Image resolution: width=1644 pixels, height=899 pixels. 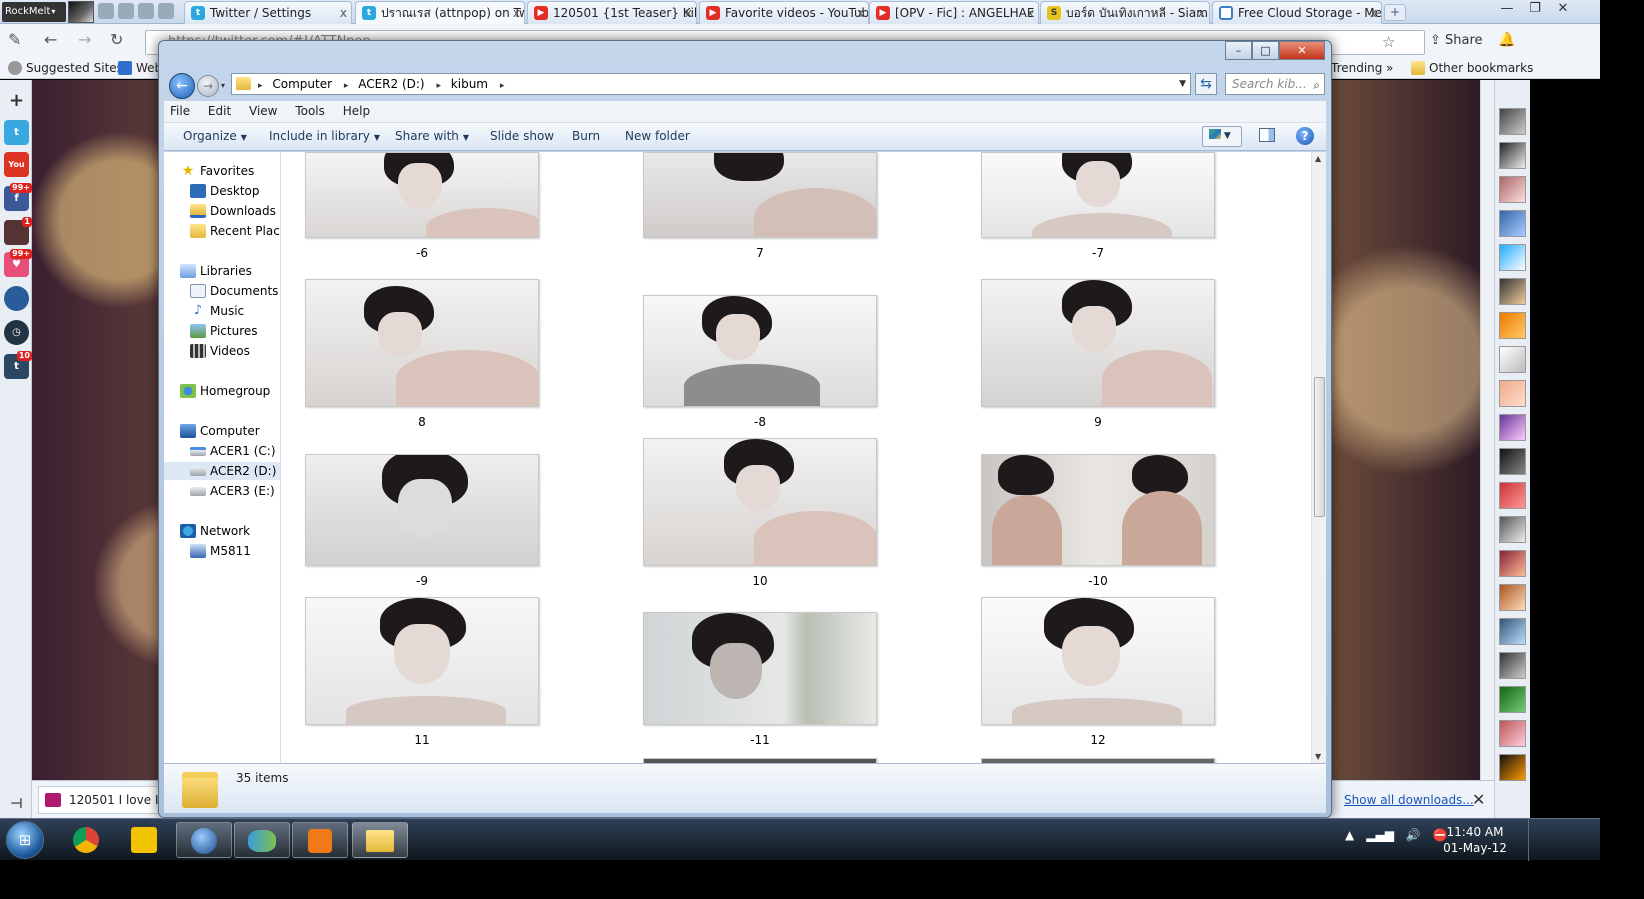 I want to click on share-button: ⇪ Share, so click(x=1456, y=41).